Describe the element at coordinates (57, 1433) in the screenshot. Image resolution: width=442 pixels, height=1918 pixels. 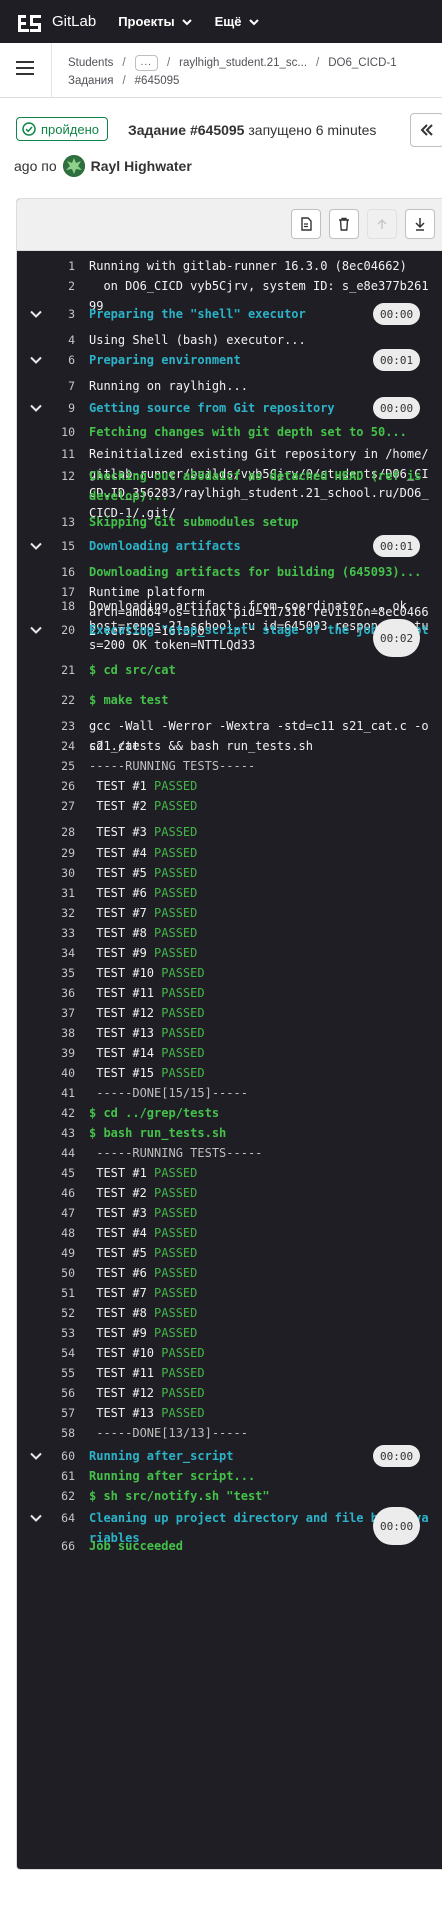
I see `line-number: 58` at that location.